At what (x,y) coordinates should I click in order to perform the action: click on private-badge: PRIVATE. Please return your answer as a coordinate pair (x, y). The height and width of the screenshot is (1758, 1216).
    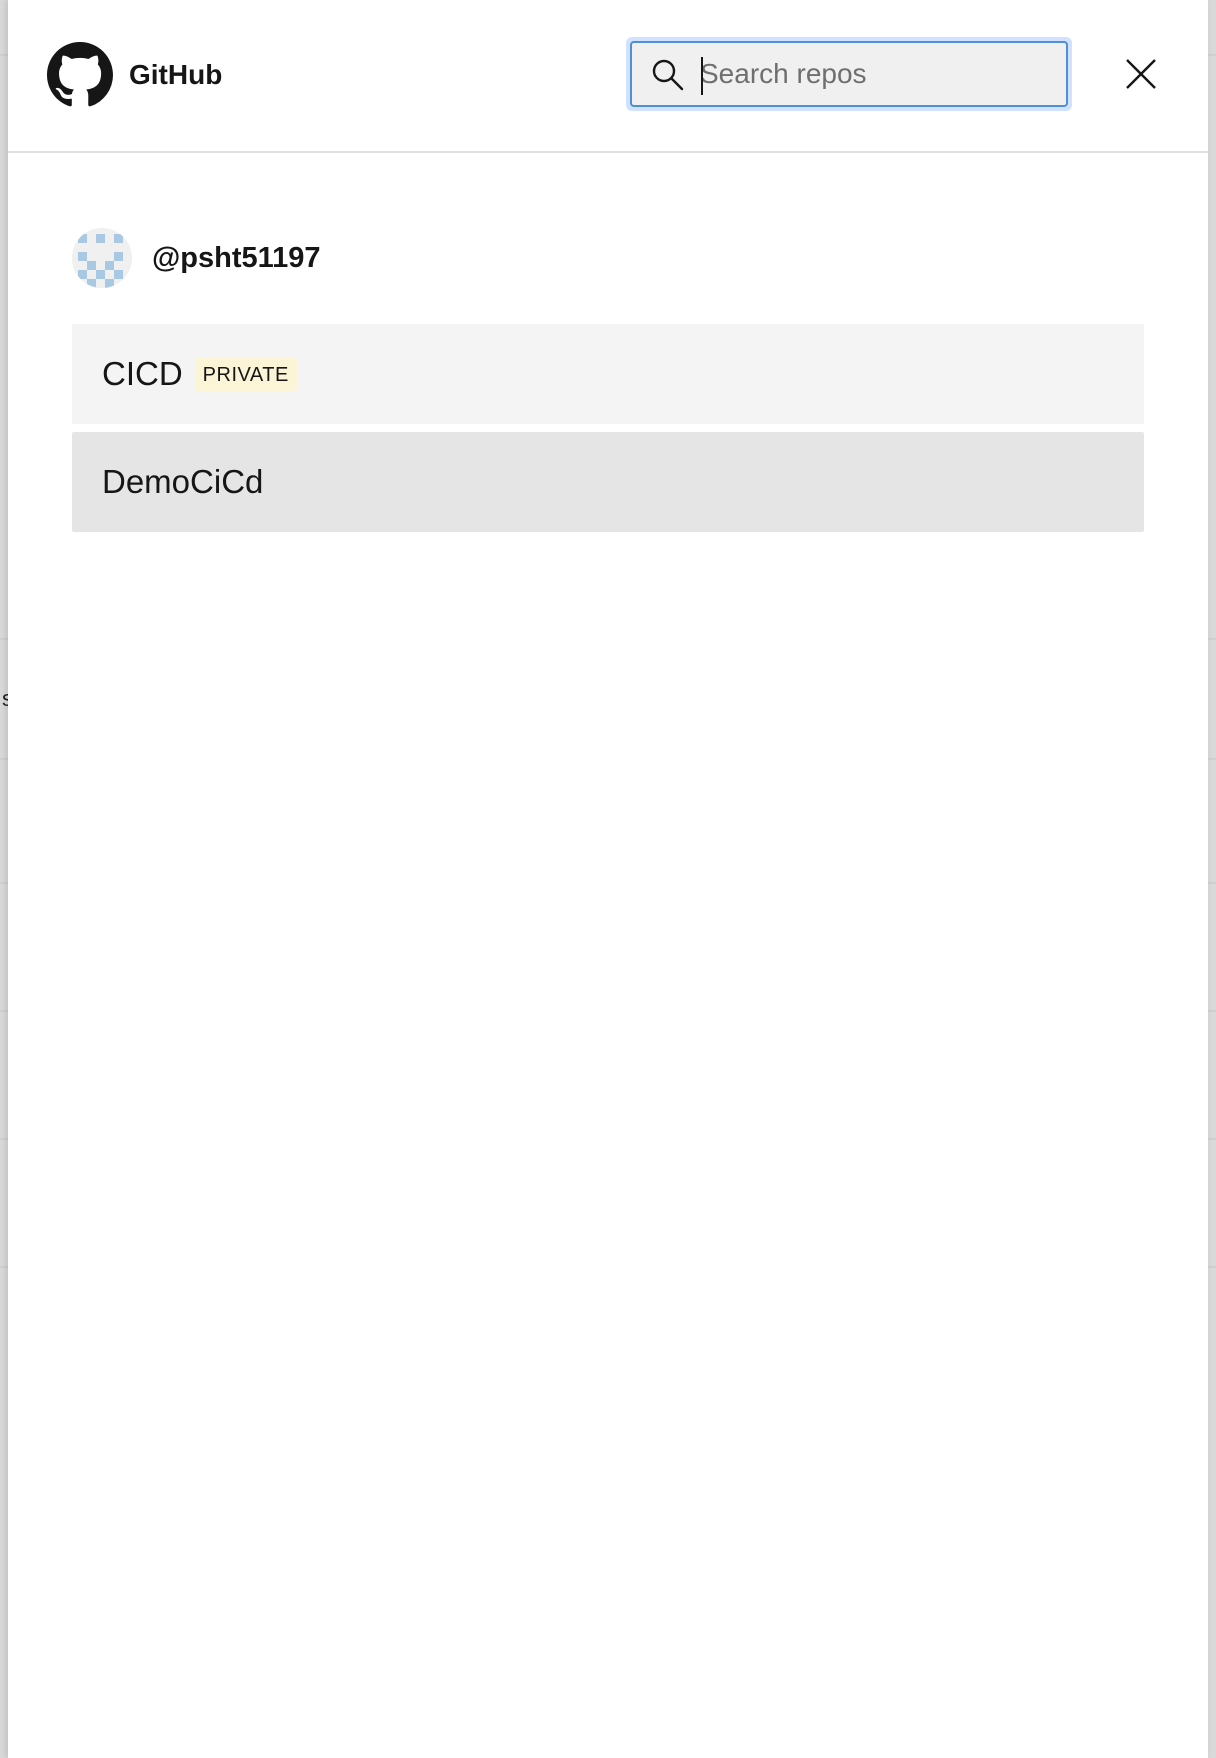
    Looking at the image, I should click on (245, 374).